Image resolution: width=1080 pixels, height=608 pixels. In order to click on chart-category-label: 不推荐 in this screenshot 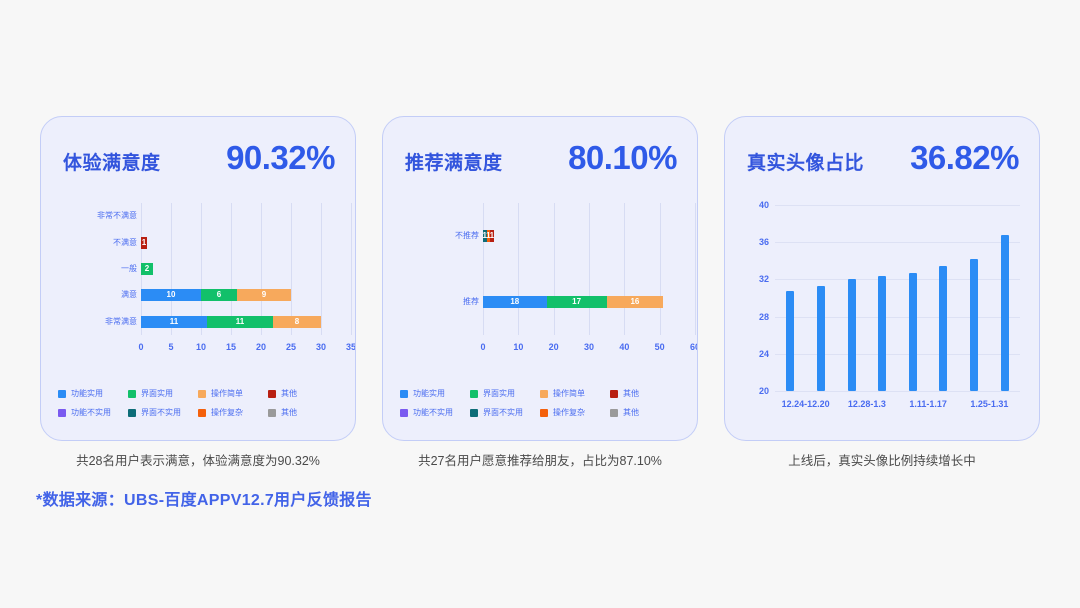, I will do `click(467, 235)`.